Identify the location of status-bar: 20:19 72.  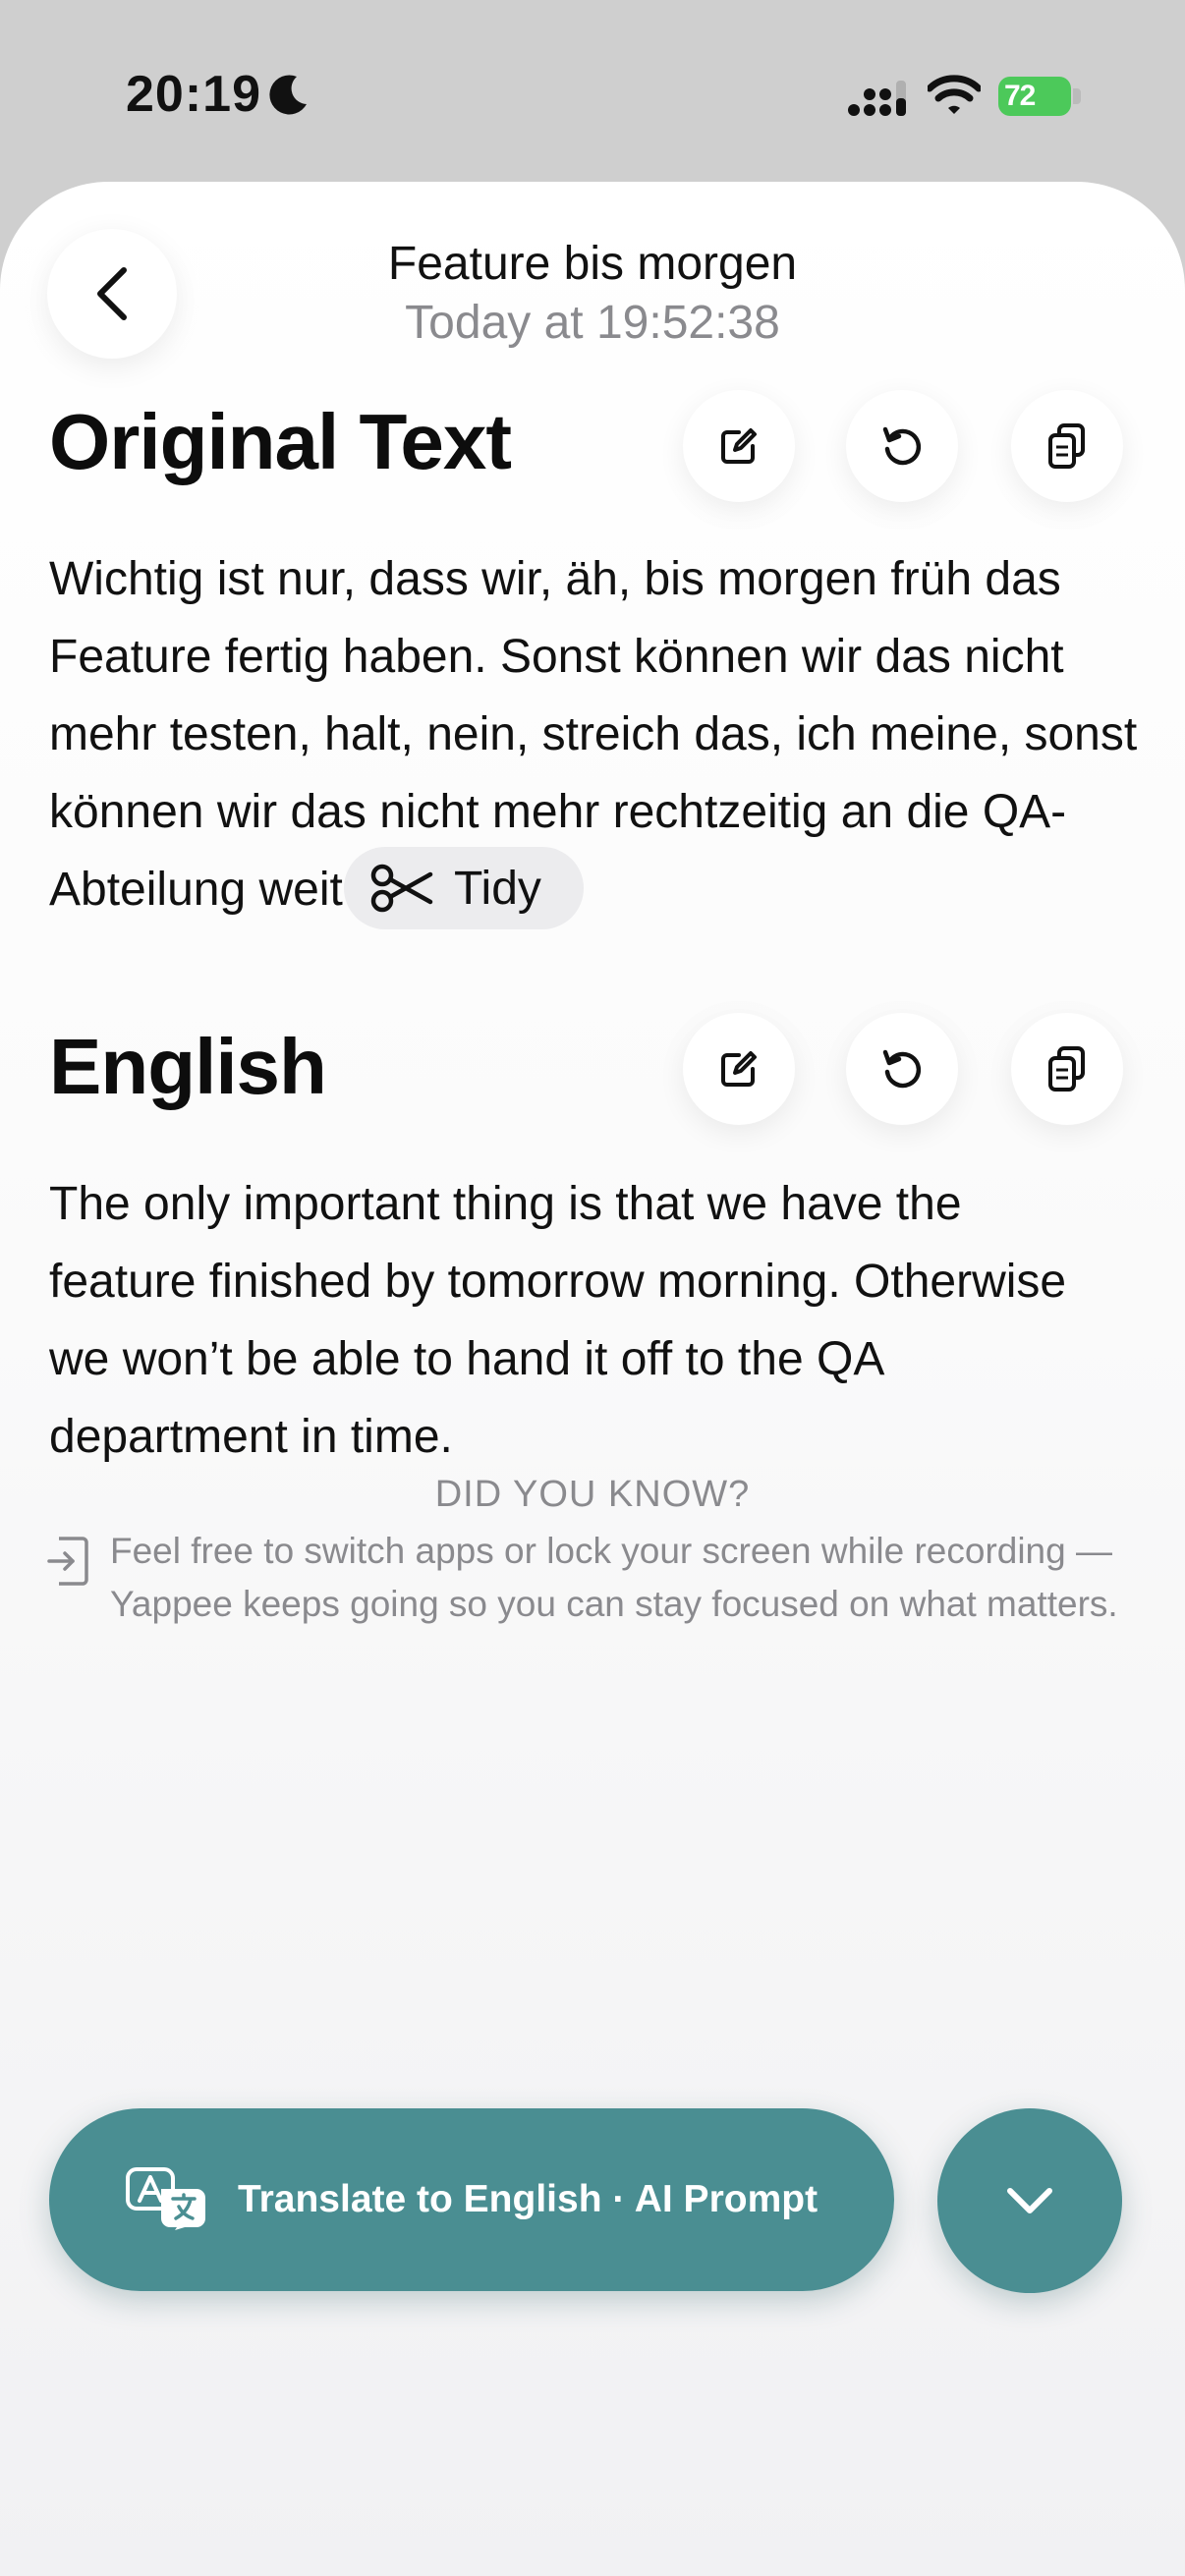
(592, 93).